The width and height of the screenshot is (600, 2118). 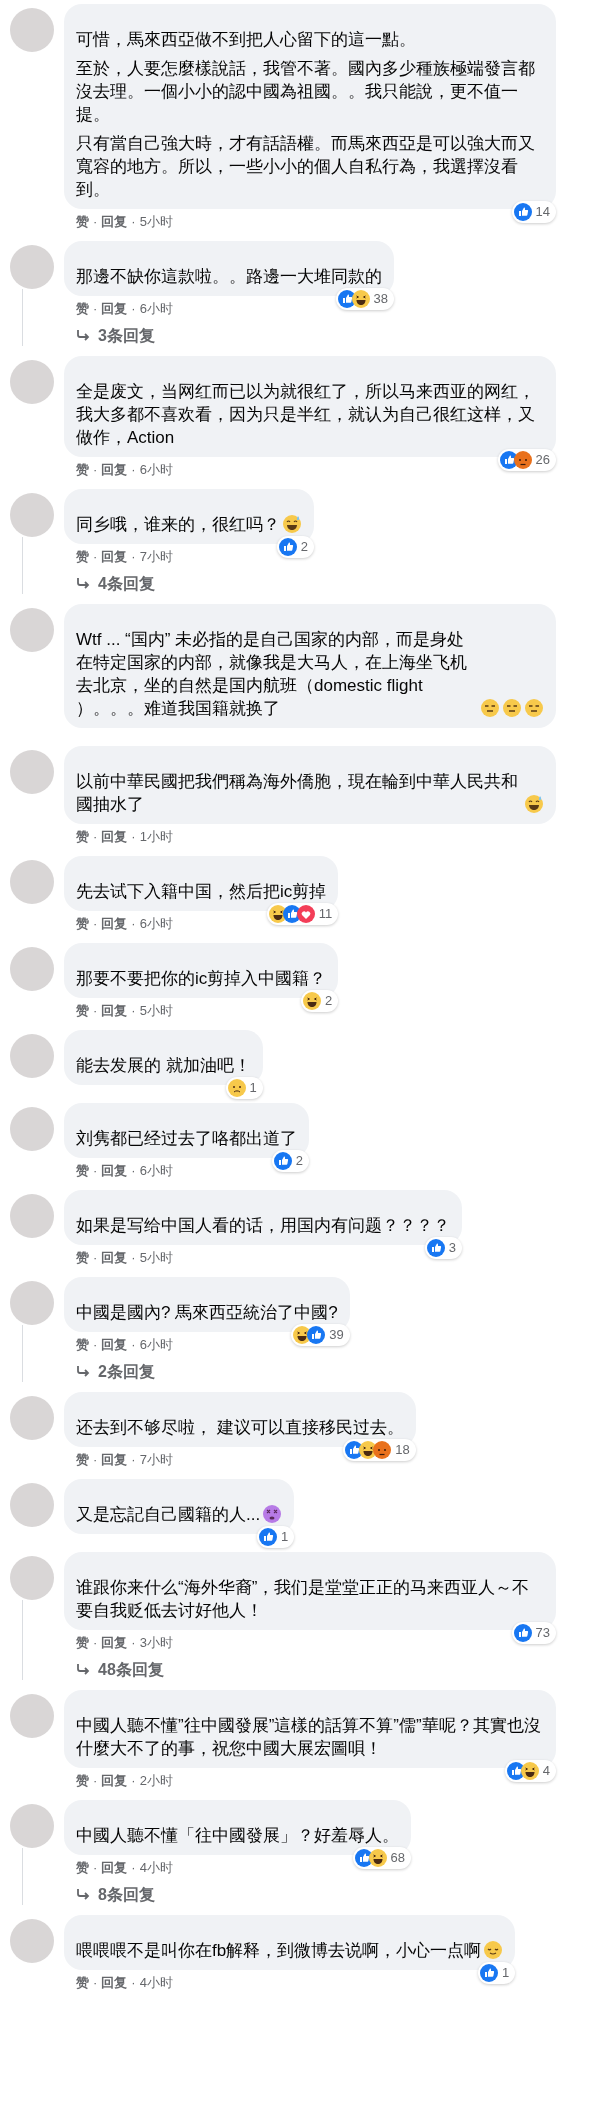 I want to click on reaction-summary: 4, so click(x=530, y=1771).